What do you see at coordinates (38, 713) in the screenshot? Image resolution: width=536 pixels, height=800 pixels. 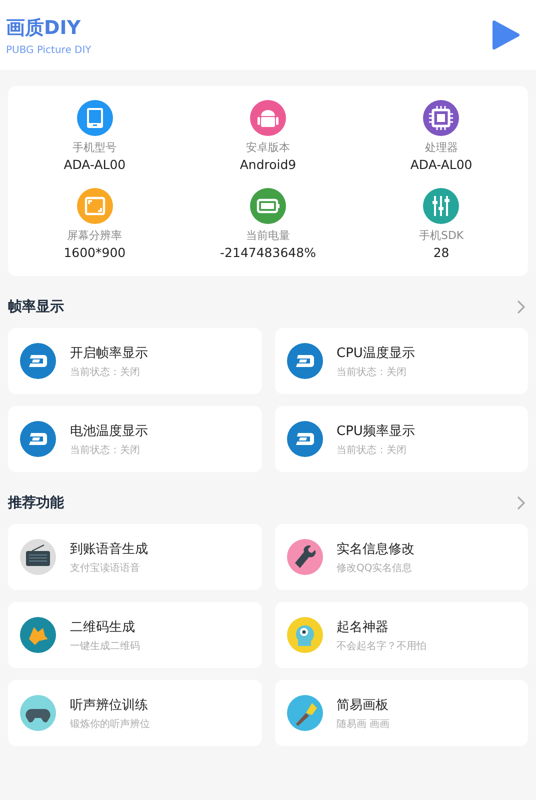 I see `gamepad-icon` at bounding box center [38, 713].